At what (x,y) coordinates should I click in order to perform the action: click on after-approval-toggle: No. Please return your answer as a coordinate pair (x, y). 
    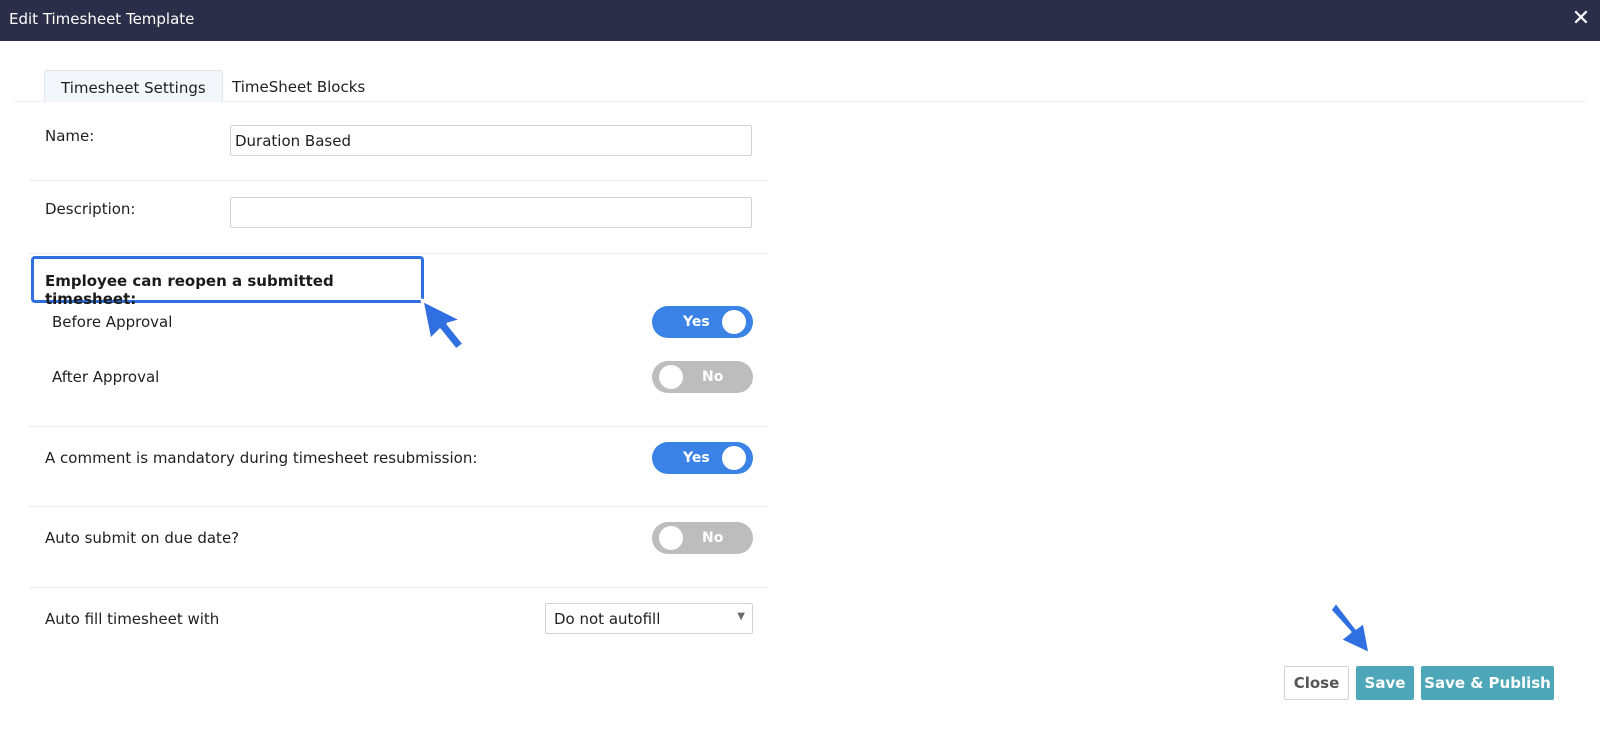
    Looking at the image, I should click on (702, 377).